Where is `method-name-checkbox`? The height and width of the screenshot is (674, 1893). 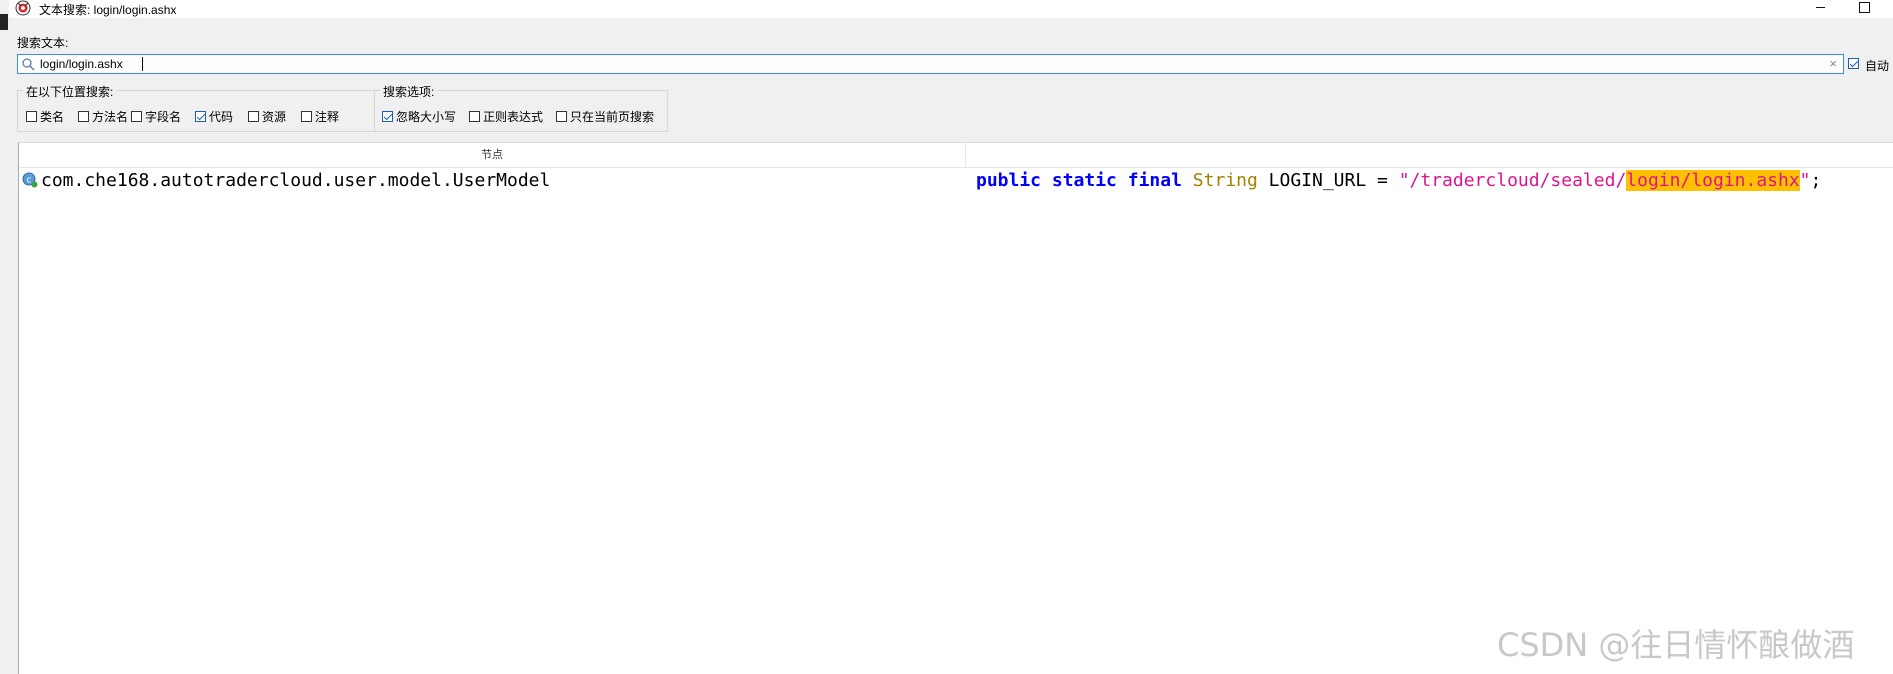
method-name-checkbox is located at coordinates (83, 116).